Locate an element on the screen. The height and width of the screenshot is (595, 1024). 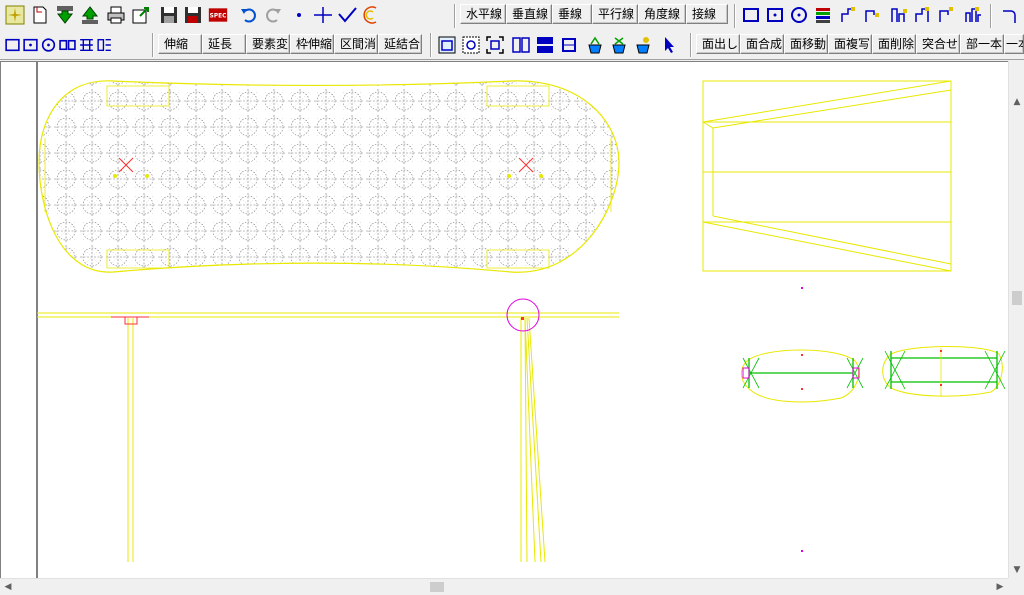
grid-b-icon is located at coordinates (104, 45).